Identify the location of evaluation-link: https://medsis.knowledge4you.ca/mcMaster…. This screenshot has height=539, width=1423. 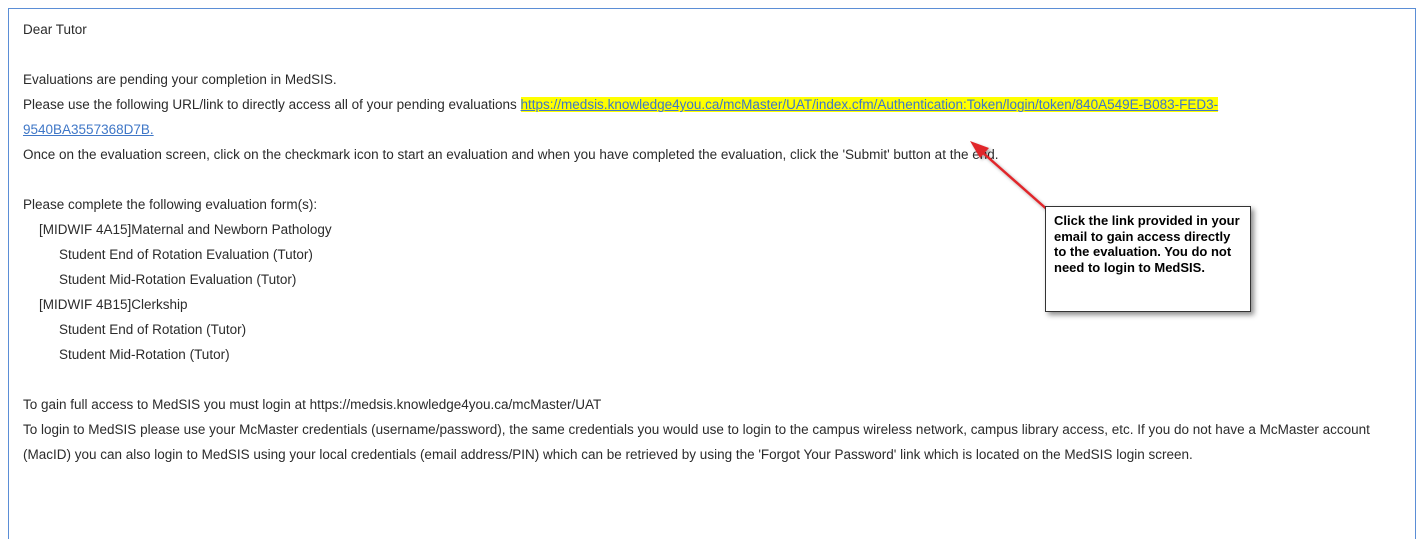
(869, 104).